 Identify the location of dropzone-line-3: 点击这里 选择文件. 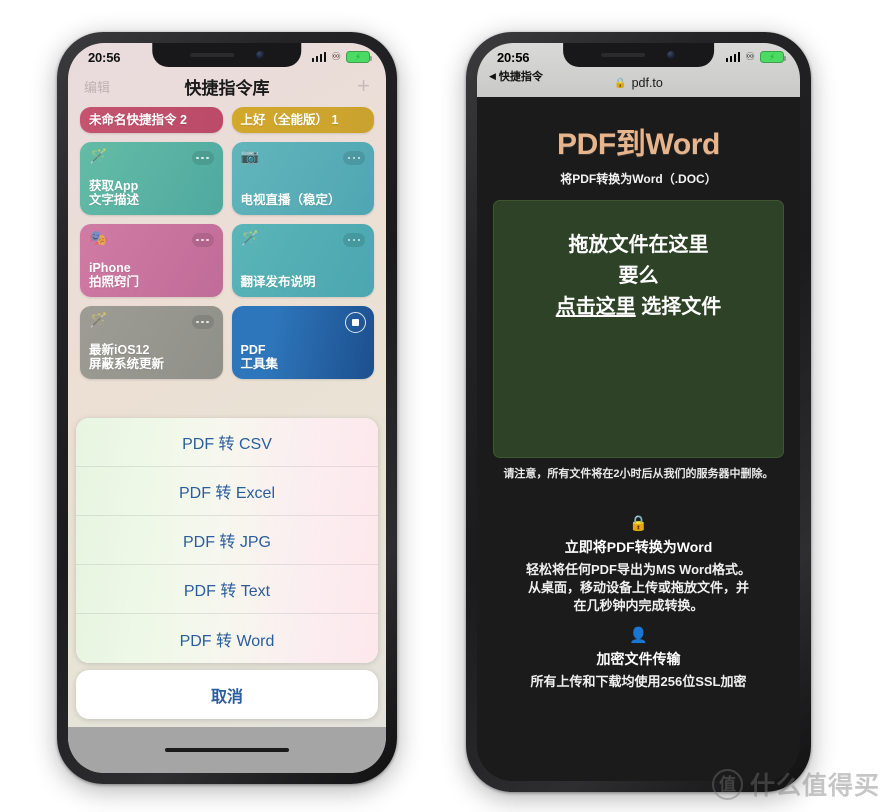
(639, 304).